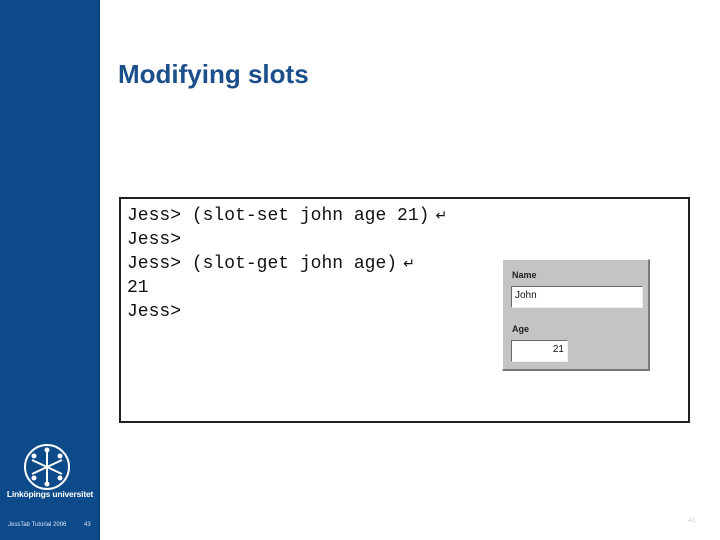 This screenshot has height=540, width=720. What do you see at coordinates (294, 264) in the screenshot?
I see `console-command: (slot-get john age)` at bounding box center [294, 264].